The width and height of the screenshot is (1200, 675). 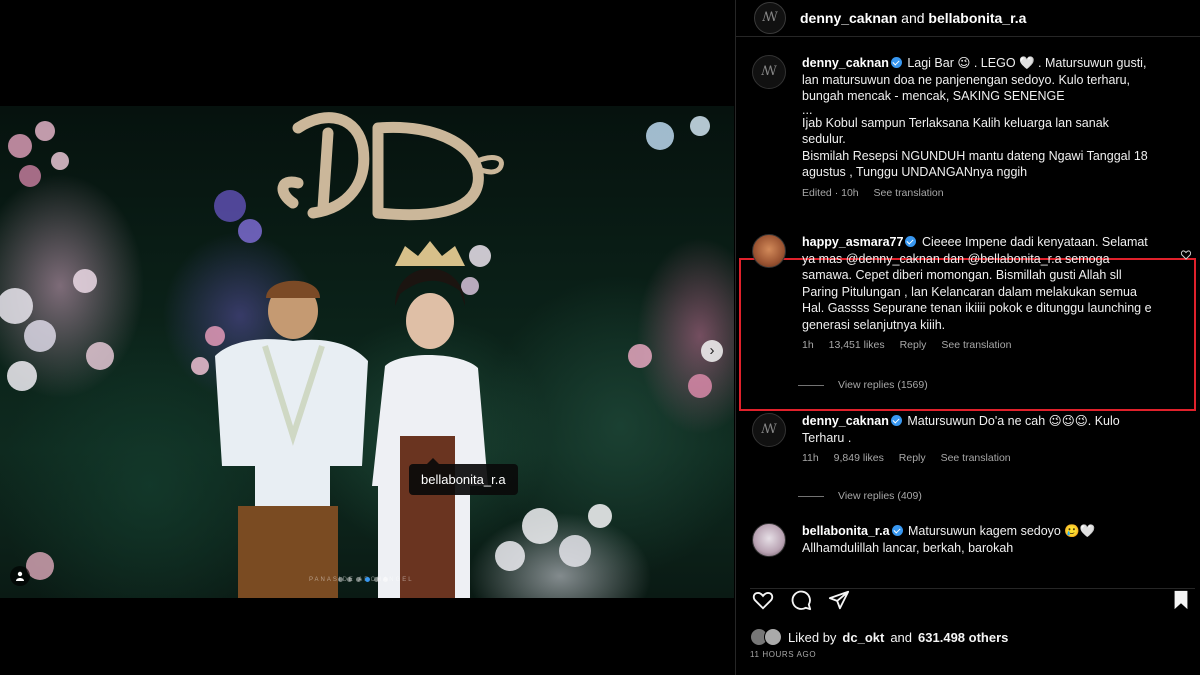 I want to click on liker-avatar, so click(x=773, y=637).